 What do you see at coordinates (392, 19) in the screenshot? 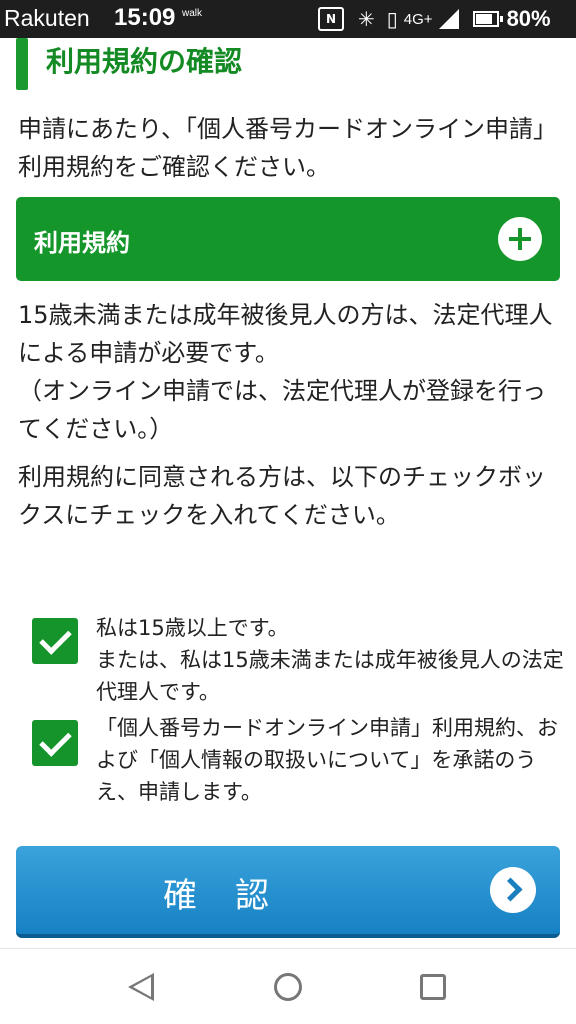
I see `vibrate-icon: ▯` at bounding box center [392, 19].